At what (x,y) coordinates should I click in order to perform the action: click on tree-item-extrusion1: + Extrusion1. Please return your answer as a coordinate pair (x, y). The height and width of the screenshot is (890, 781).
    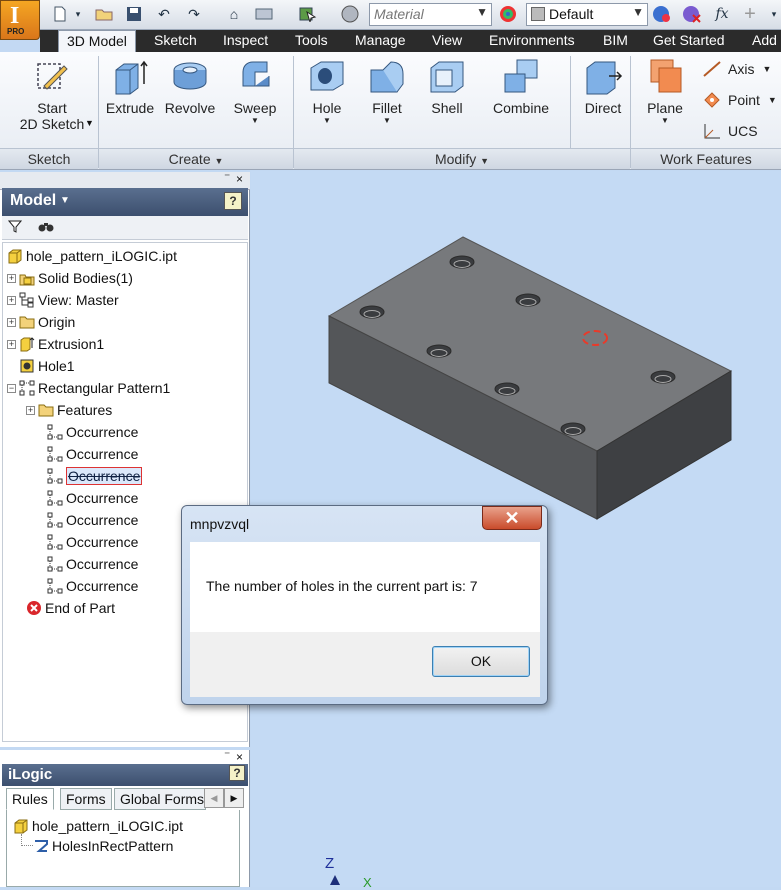
    Looking at the image, I should click on (127, 344).